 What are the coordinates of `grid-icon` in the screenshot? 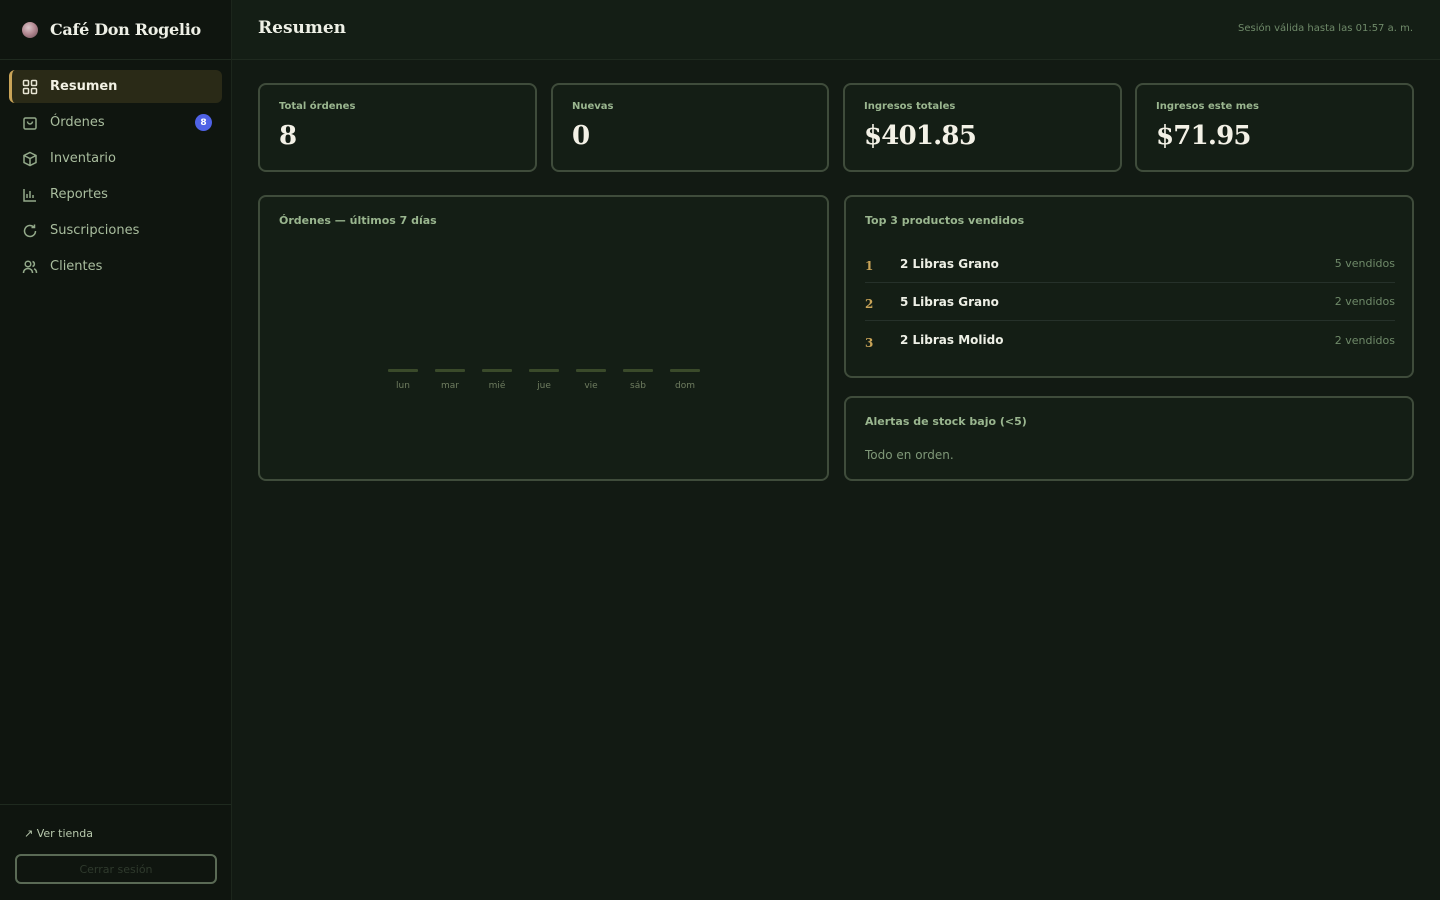 It's located at (30, 87).